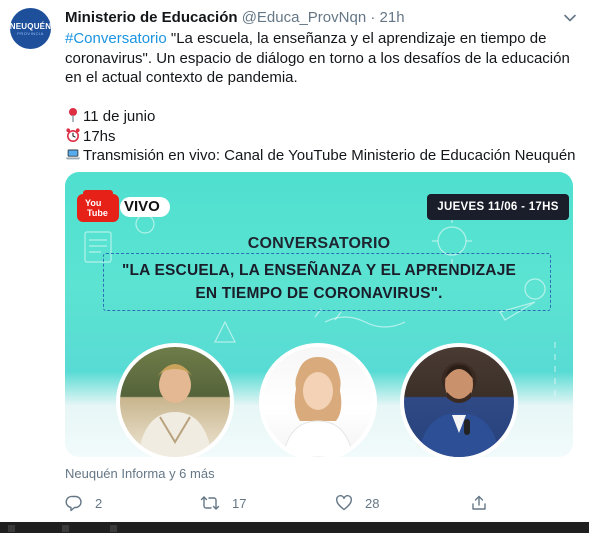 This screenshot has width=589, height=533. I want to click on avatar-logo-text: NEUQUÉN, so click(30, 26).